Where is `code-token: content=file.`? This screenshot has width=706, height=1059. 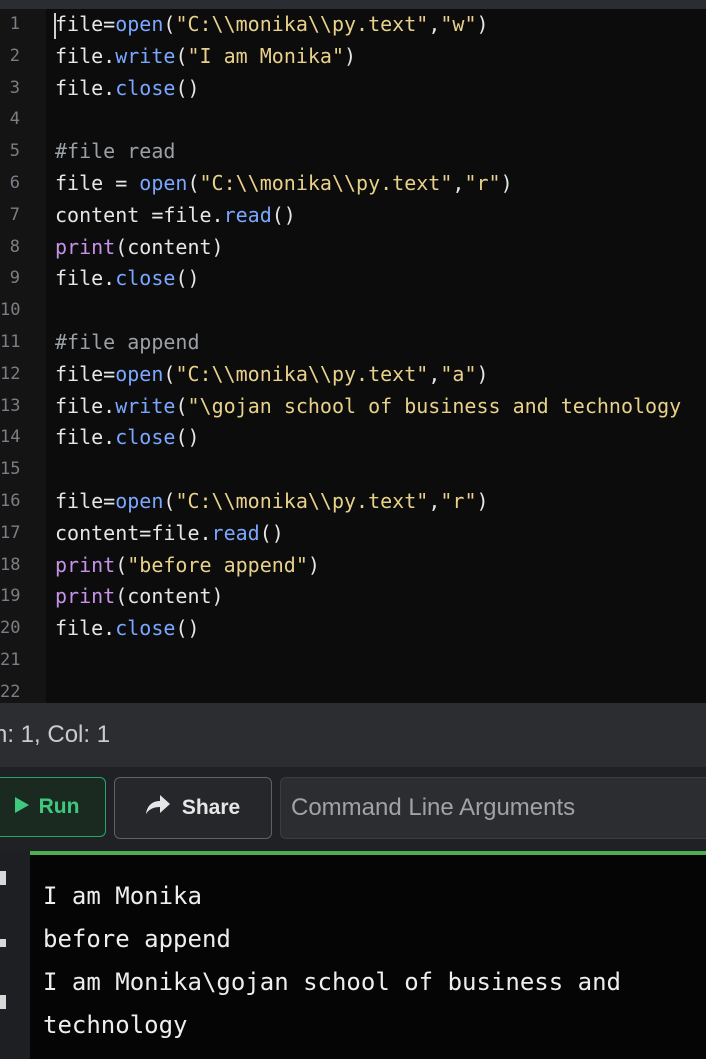
code-token: content=file. is located at coordinates (133, 532).